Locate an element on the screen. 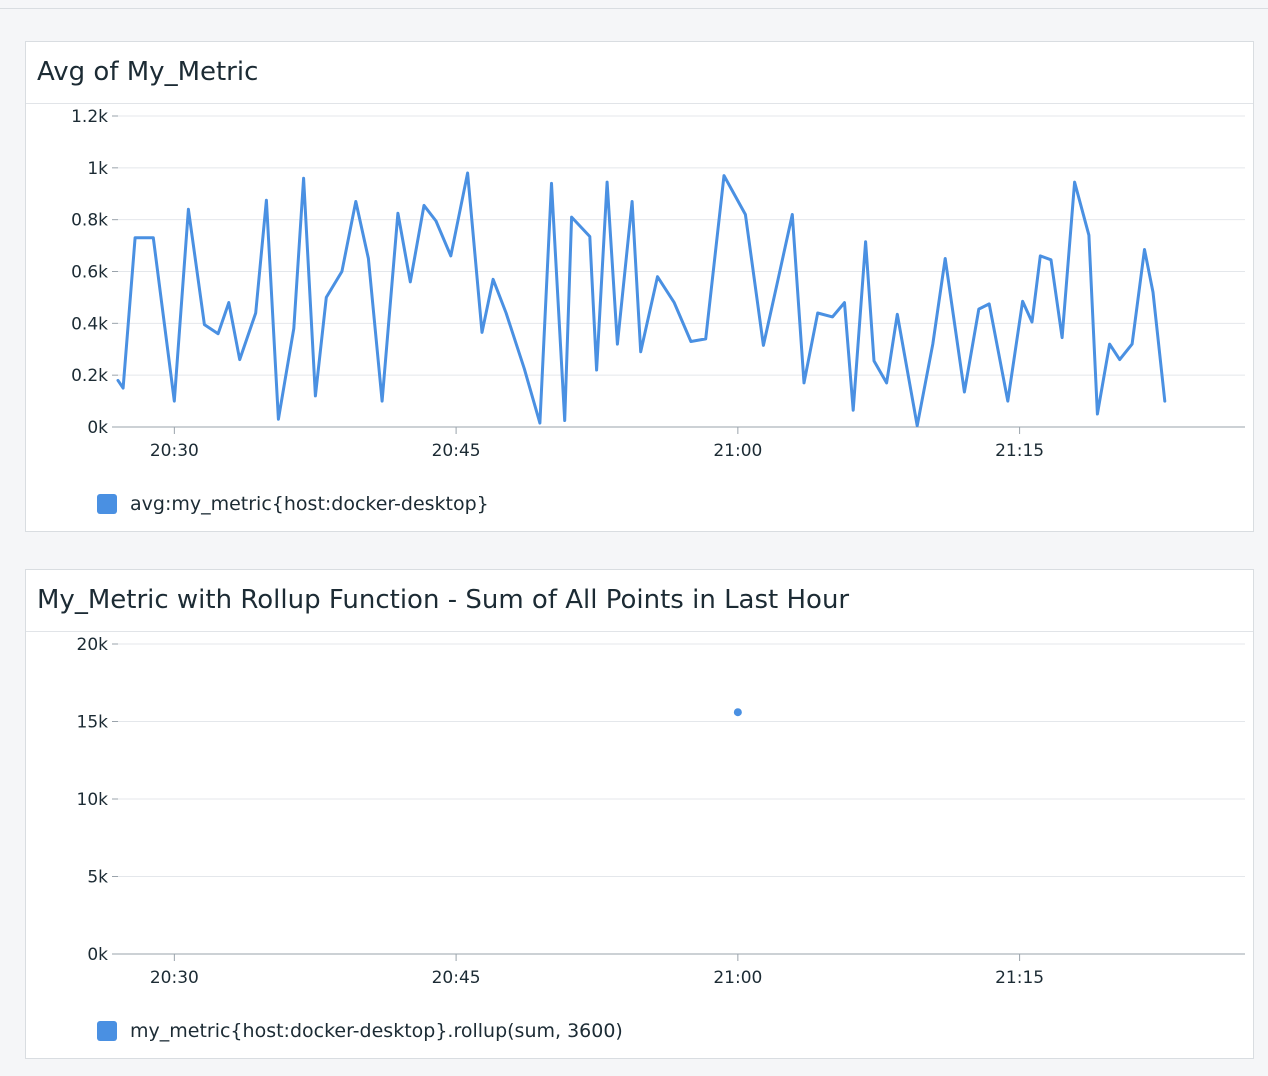 The width and height of the screenshot is (1268, 1076). y-tick-label: 0.2k is located at coordinates (89, 376).